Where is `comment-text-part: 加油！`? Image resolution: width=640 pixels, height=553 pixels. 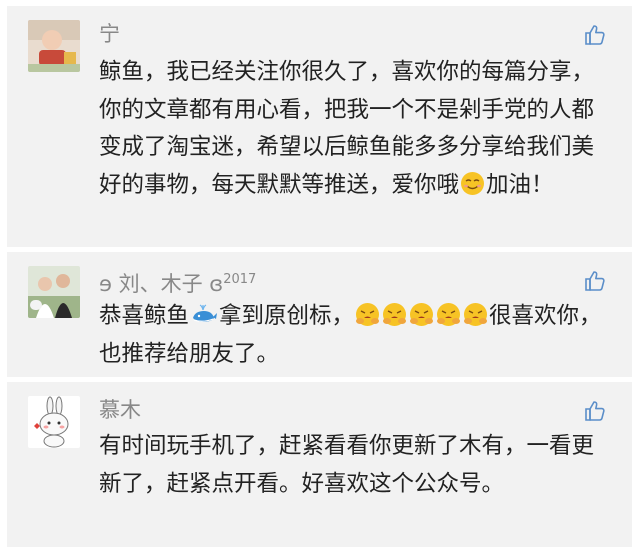
comment-text-part: 加油！ is located at coordinates (520, 184).